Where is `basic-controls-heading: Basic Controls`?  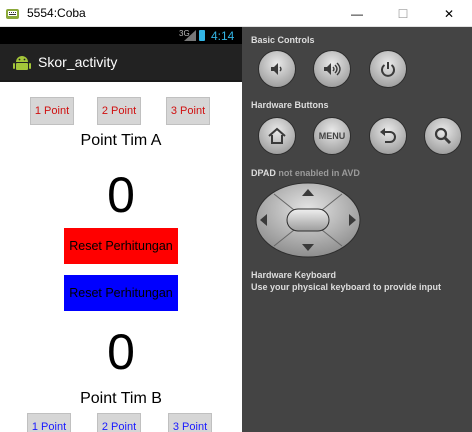 basic-controls-heading: Basic Controls is located at coordinates (283, 40).